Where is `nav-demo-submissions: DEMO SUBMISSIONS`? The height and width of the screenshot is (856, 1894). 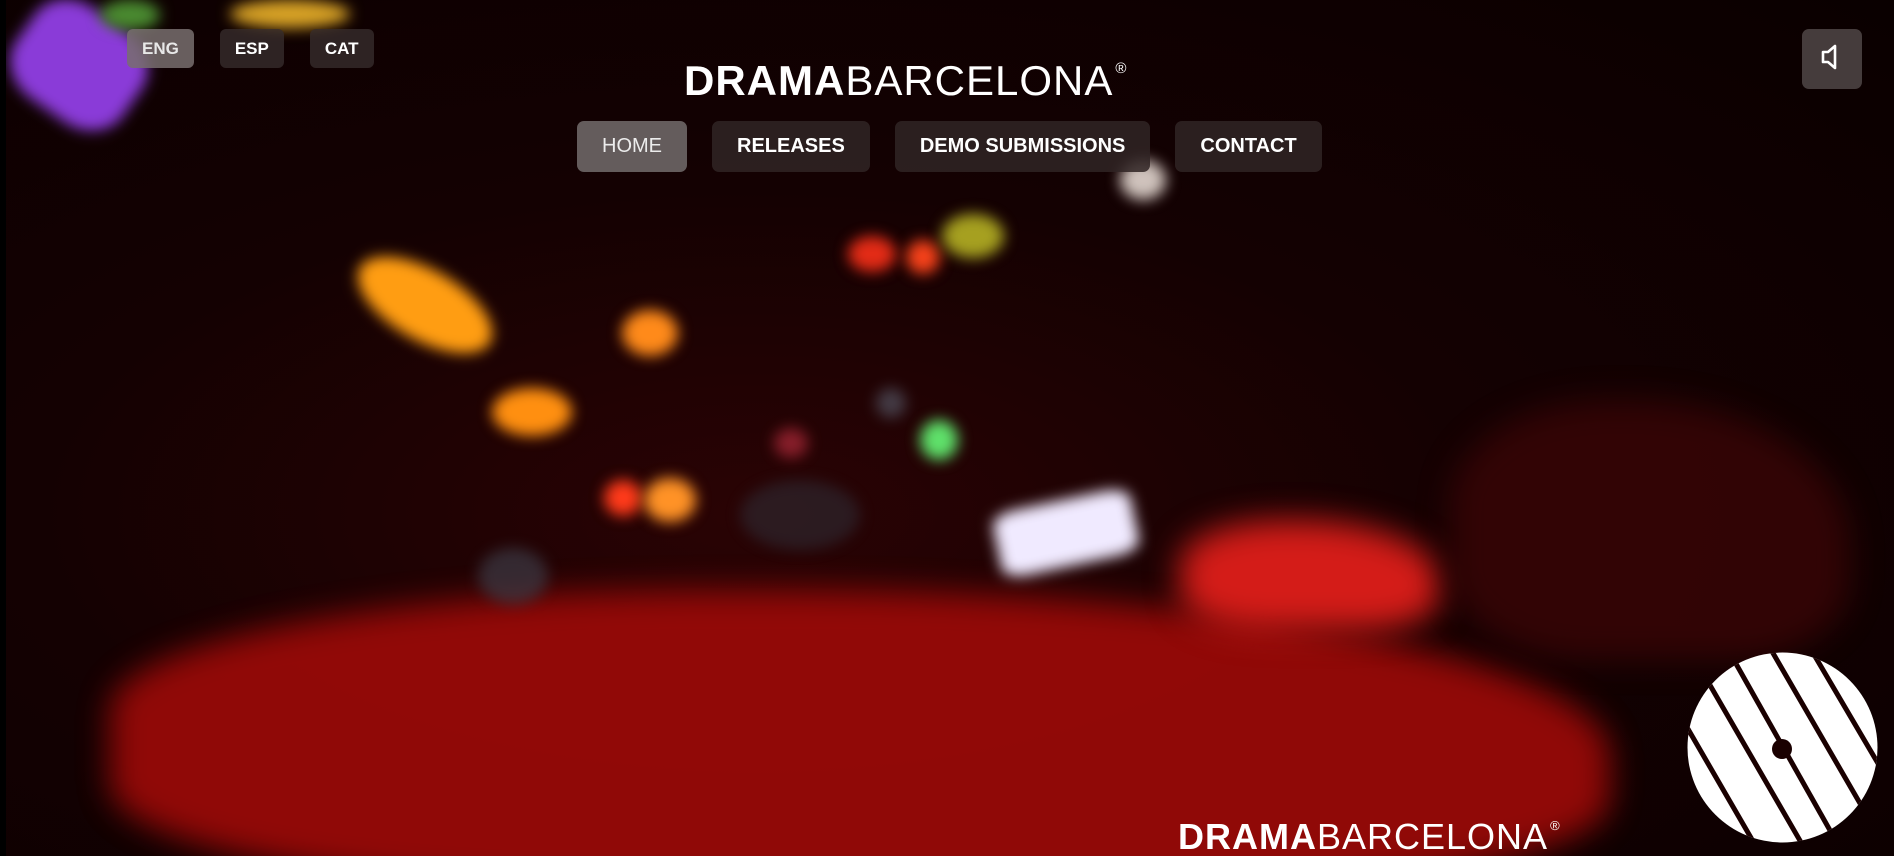
nav-demo-submissions: DEMO SUBMISSIONS is located at coordinates (1022, 146).